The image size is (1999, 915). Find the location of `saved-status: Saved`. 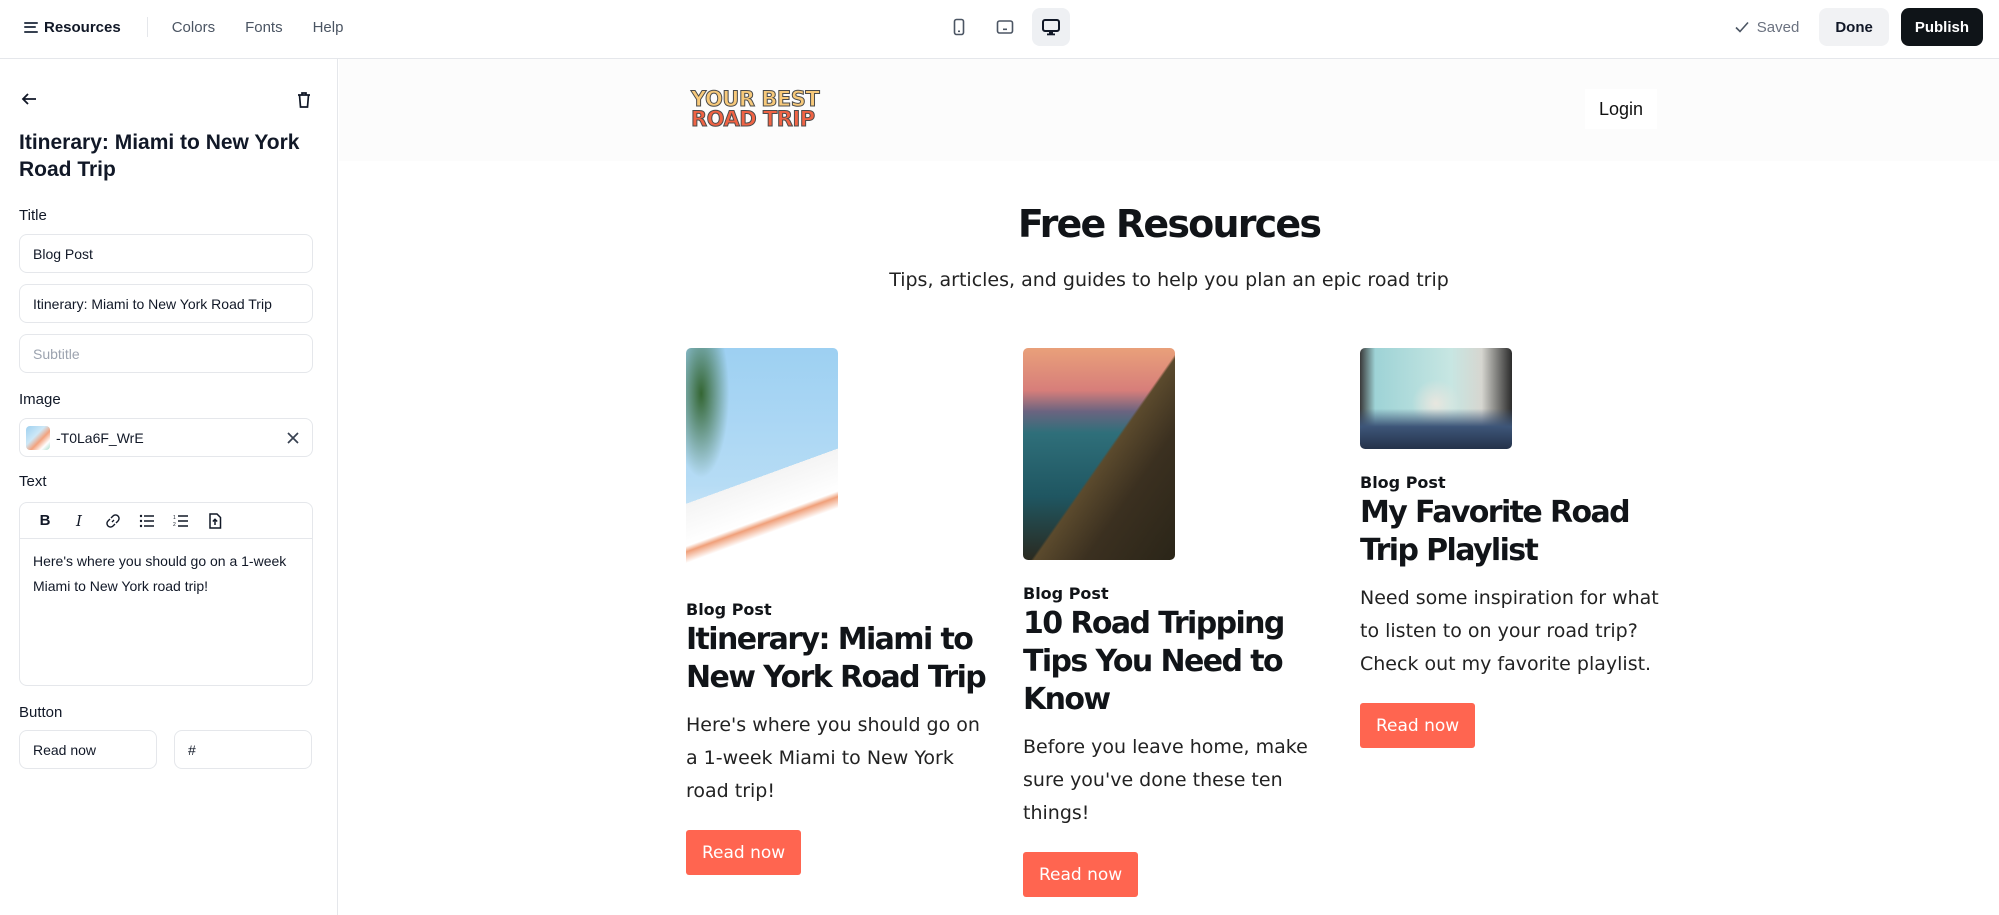

saved-status: Saved is located at coordinates (1767, 27).